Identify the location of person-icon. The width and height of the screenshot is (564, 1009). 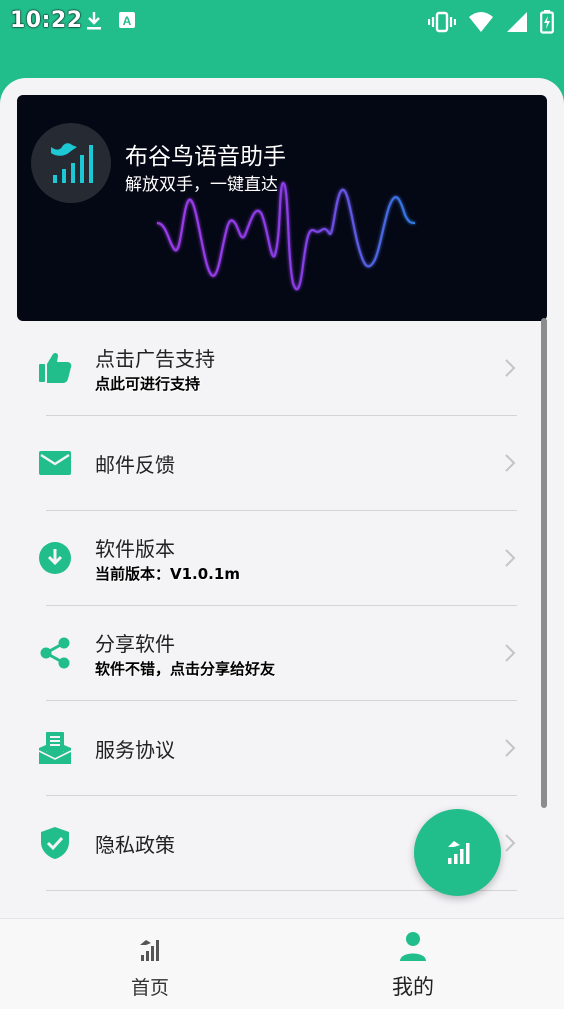
(413, 946).